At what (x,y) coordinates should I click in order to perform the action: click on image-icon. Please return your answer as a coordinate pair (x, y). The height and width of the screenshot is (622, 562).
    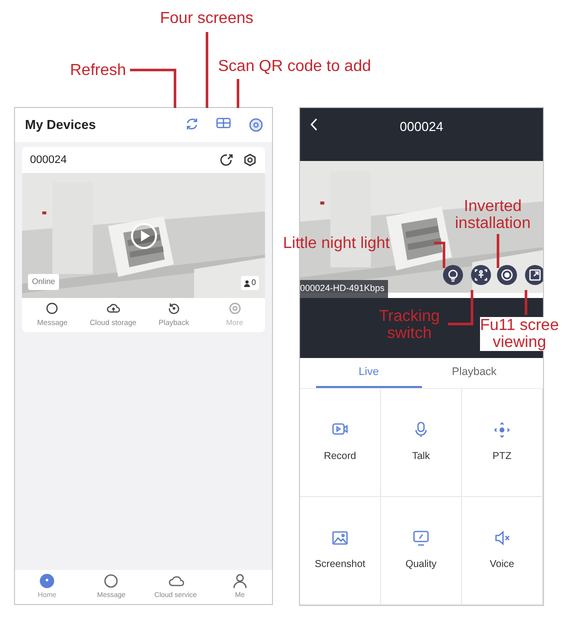
    Looking at the image, I should click on (340, 537).